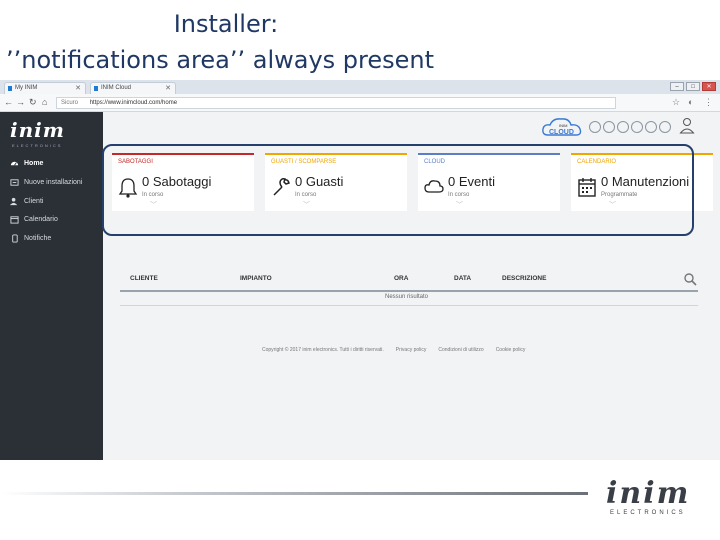 The width and height of the screenshot is (720, 540). Describe the element at coordinates (709, 86) in the screenshot. I see `window-close-icon: ✕` at that location.